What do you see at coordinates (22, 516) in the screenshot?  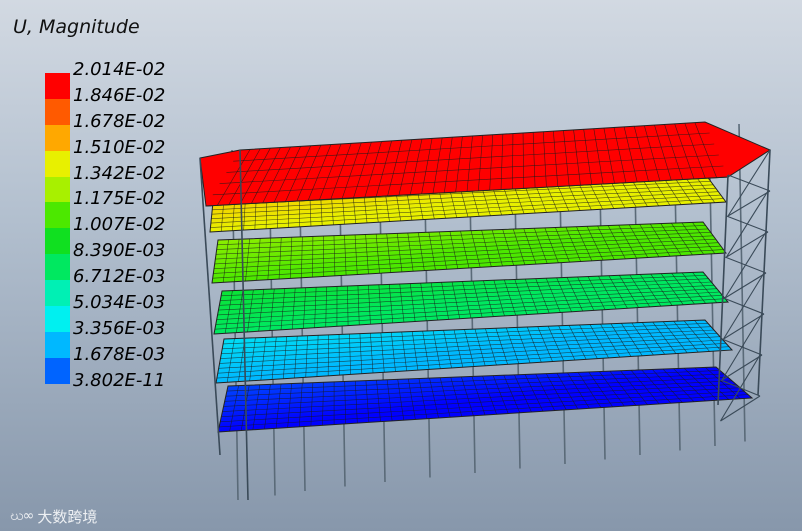 I see `watermark-logo-icon: ဃ∞` at bounding box center [22, 516].